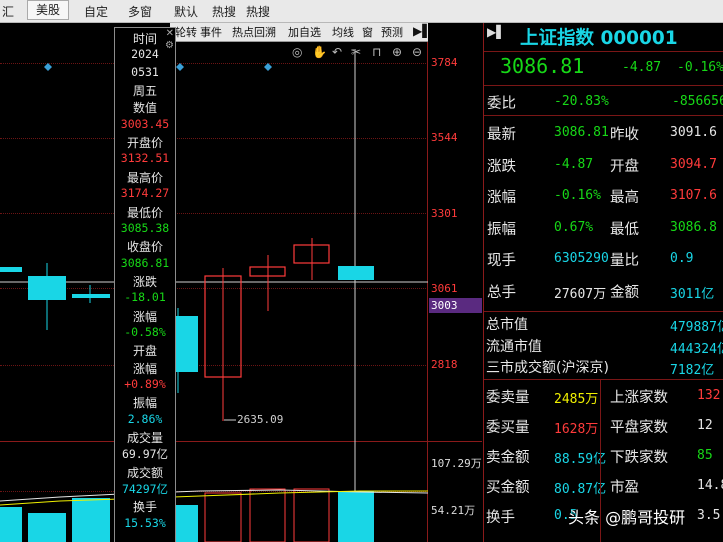  I want to click on zoom-in-icon: ⊕, so click(397, 52).